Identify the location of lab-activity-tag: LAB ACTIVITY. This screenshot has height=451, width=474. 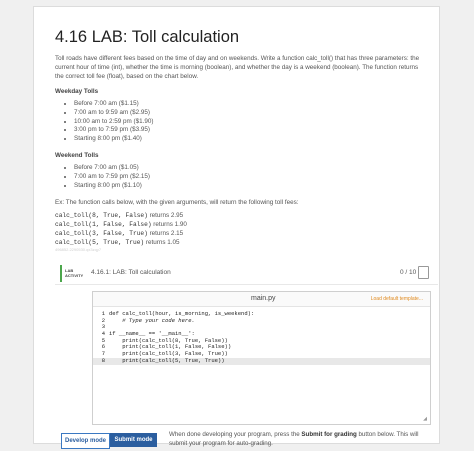
(72, 273).